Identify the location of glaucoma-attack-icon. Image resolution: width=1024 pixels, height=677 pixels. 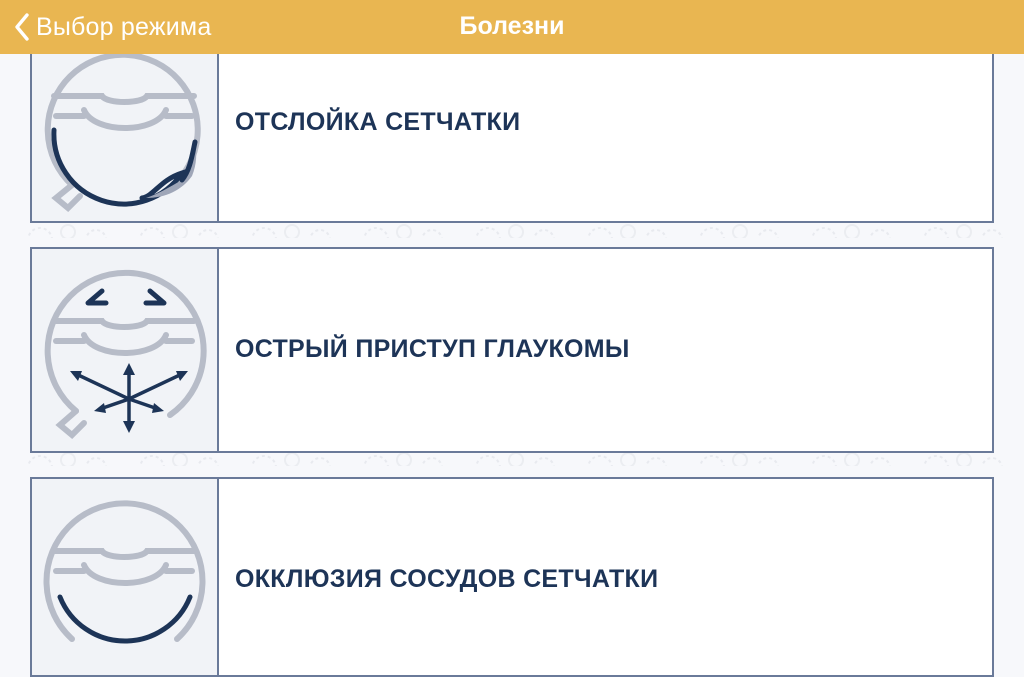
(125, 354).